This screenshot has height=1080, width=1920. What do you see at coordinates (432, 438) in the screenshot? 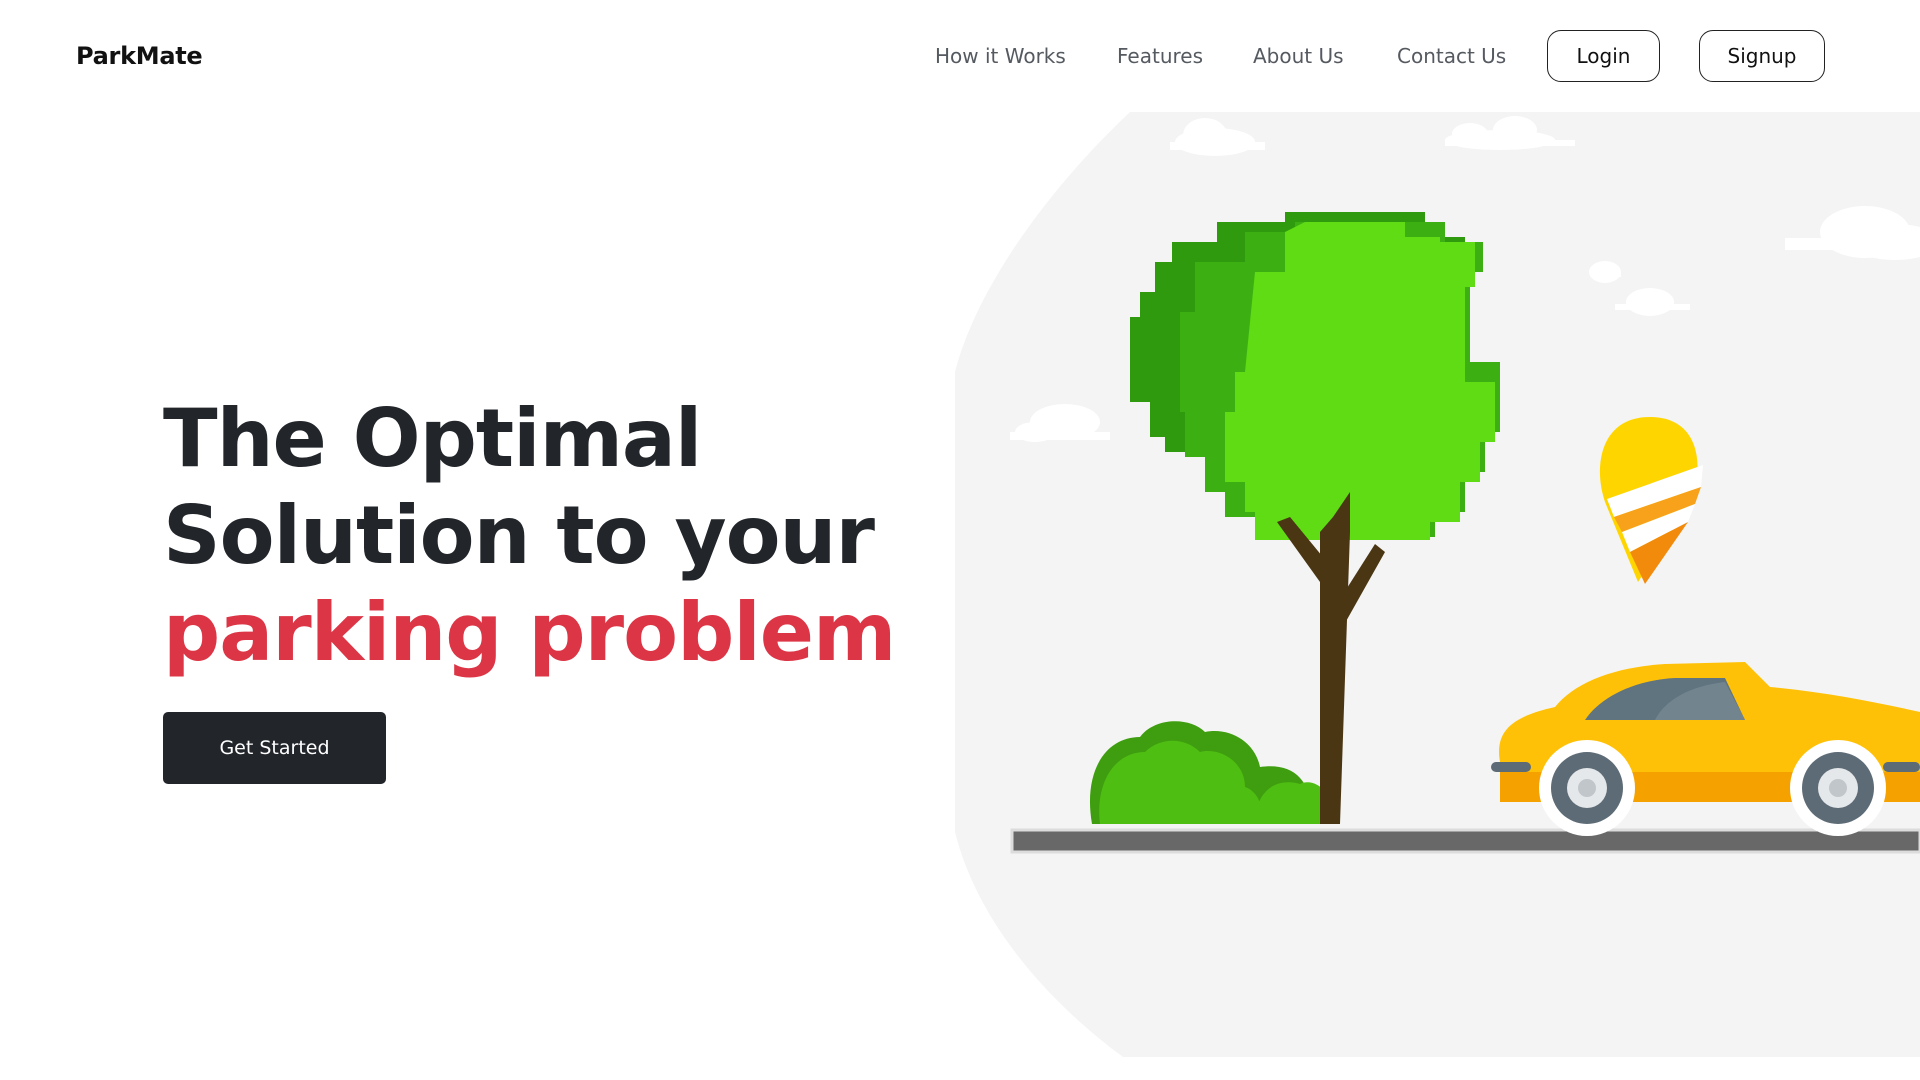
I see `hero-title-line-1: The Optimal` at bounding box center [432, 438].